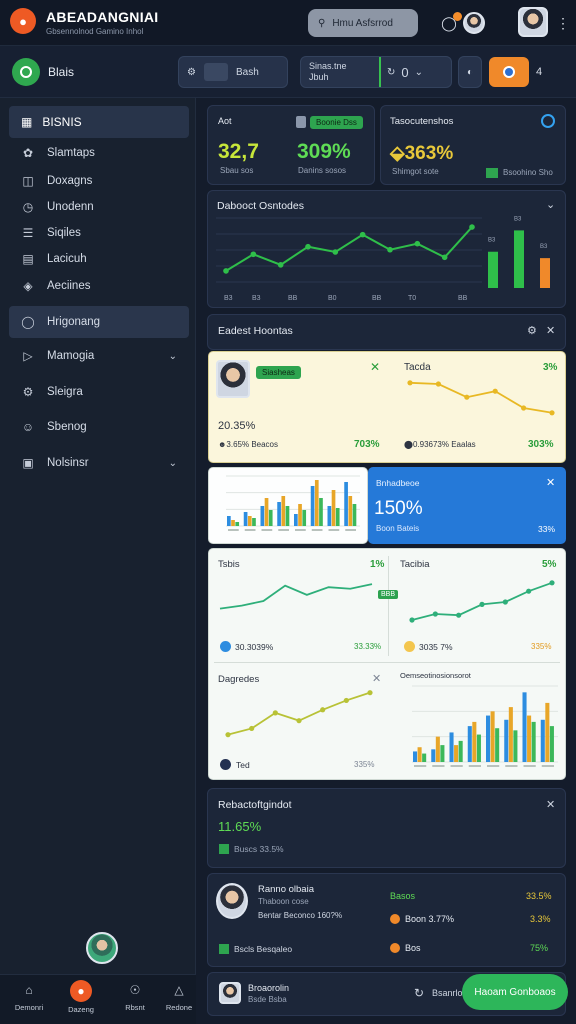 The width and height of the screenshot is (576, 1024). What do you see at coordinates (102, 948) in the screenshot?
I see `sidebar-user-avatar` at bounding box center [102, 948].